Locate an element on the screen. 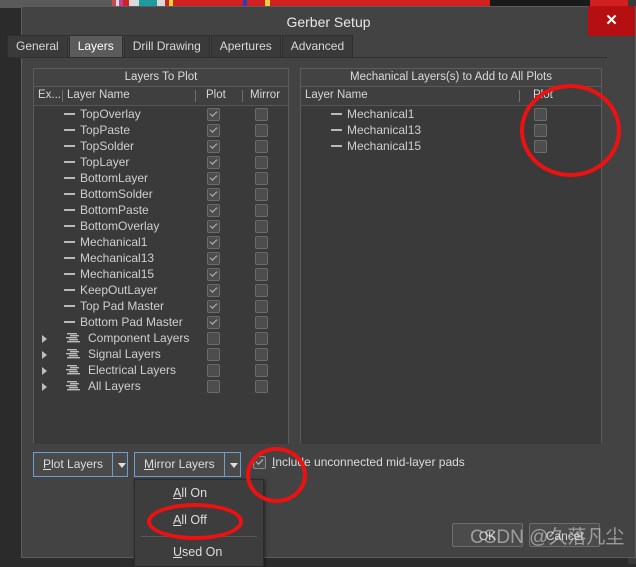  layer-row: TopLayer is located at coordinates (161, 162).